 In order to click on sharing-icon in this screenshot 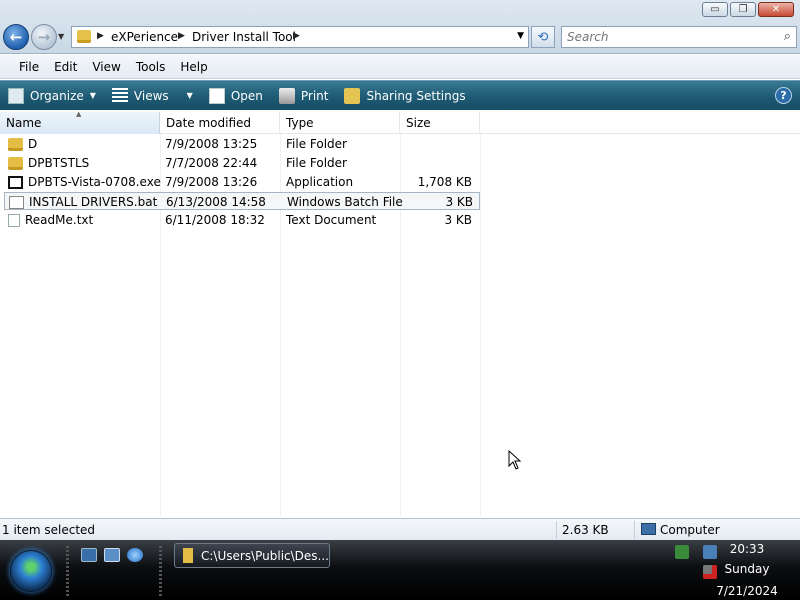, I will do `click(352, 95)`.